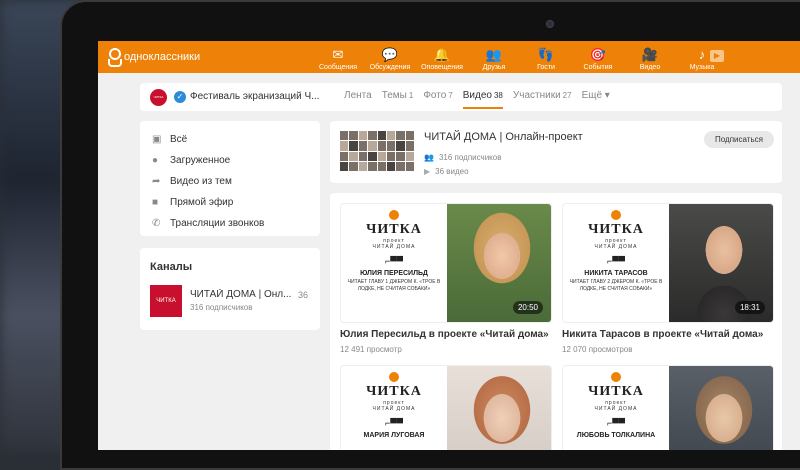 This screenshot has width=800, height=470. Describe the element at coordinates (303, 295) in the screenshot. I see `channel-video-count: 36` at that location.